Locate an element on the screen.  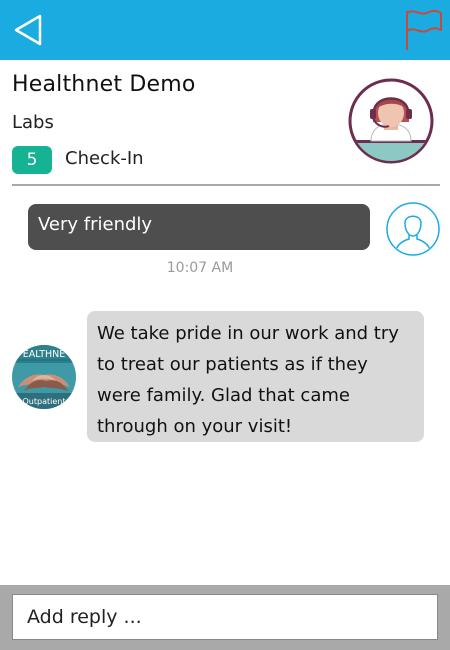
business-avatar-bottom-text: Outpatient is located at coordinates (44, 401).